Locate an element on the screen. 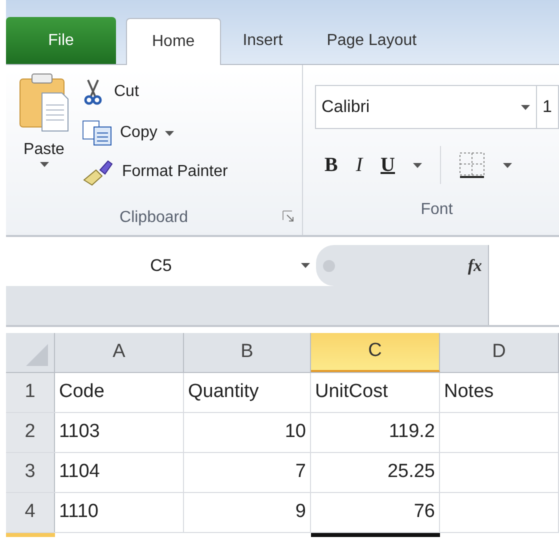  column-header: C is located at coordinates (375, 352).